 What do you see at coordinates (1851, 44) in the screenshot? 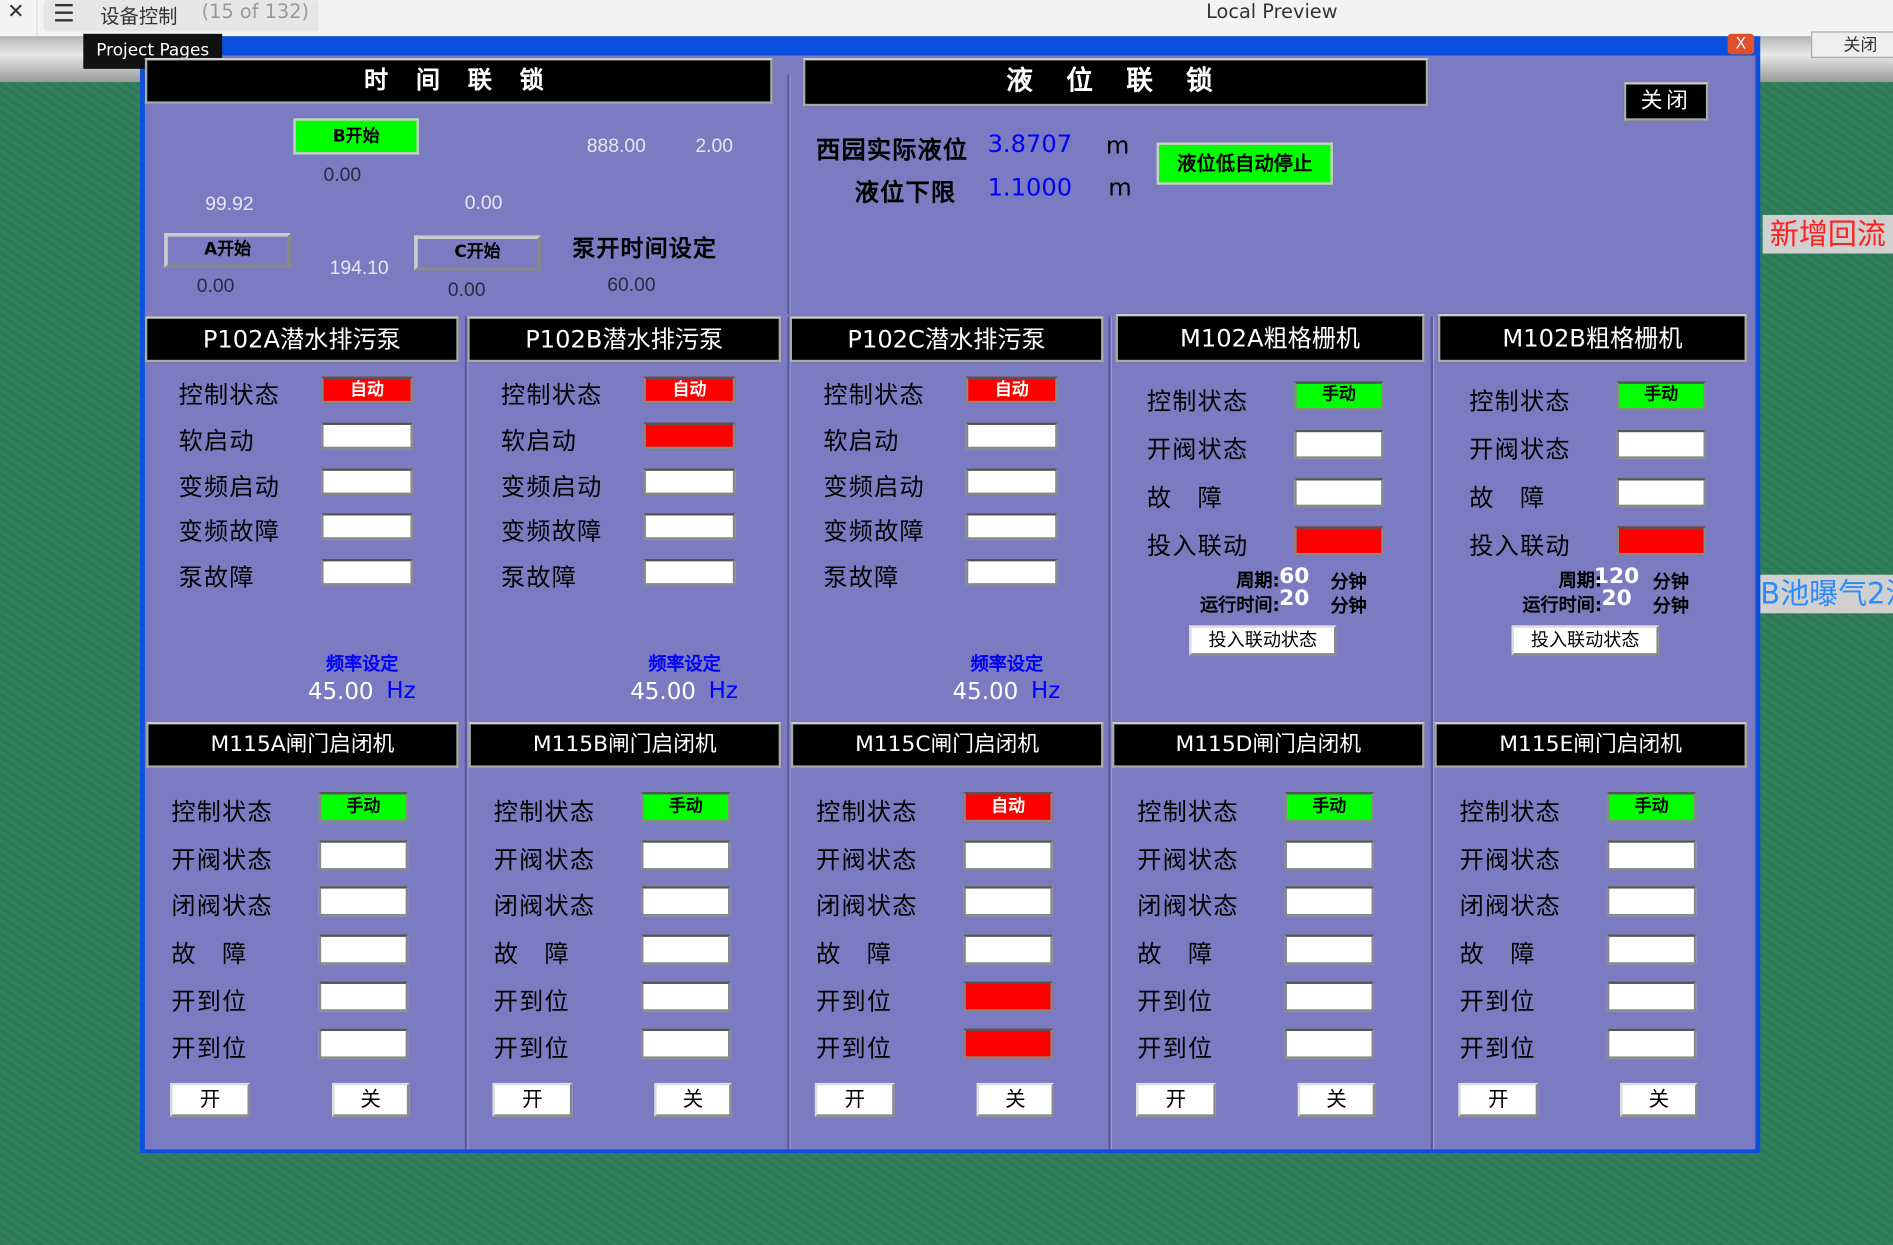
I see `right-tab: 关闭` at bounding box center [1851, 44].